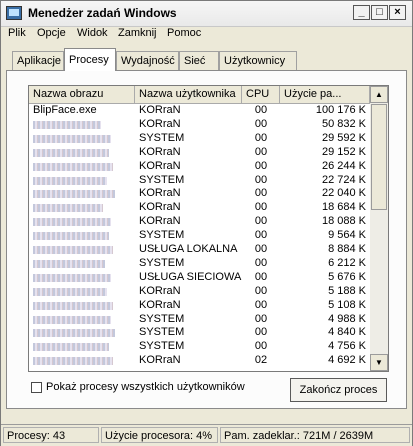  I want to click on table-row: SYSTEM 00 9 564 K, so click(199, 235).